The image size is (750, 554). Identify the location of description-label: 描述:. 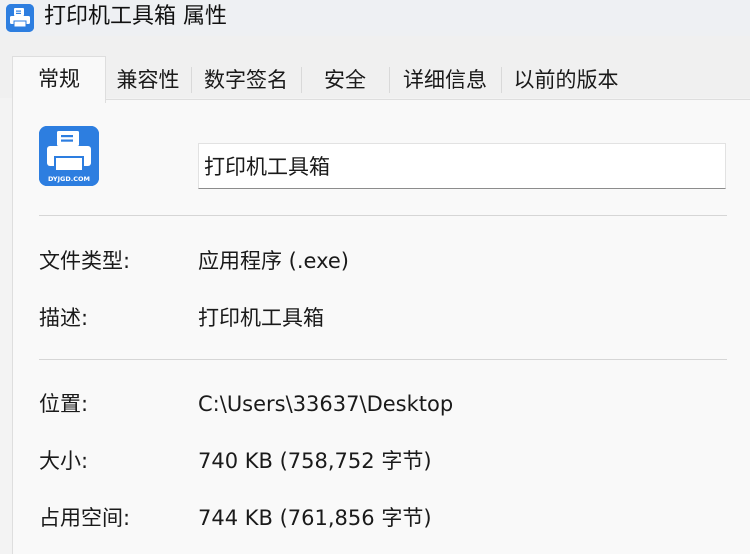
(64, 318).